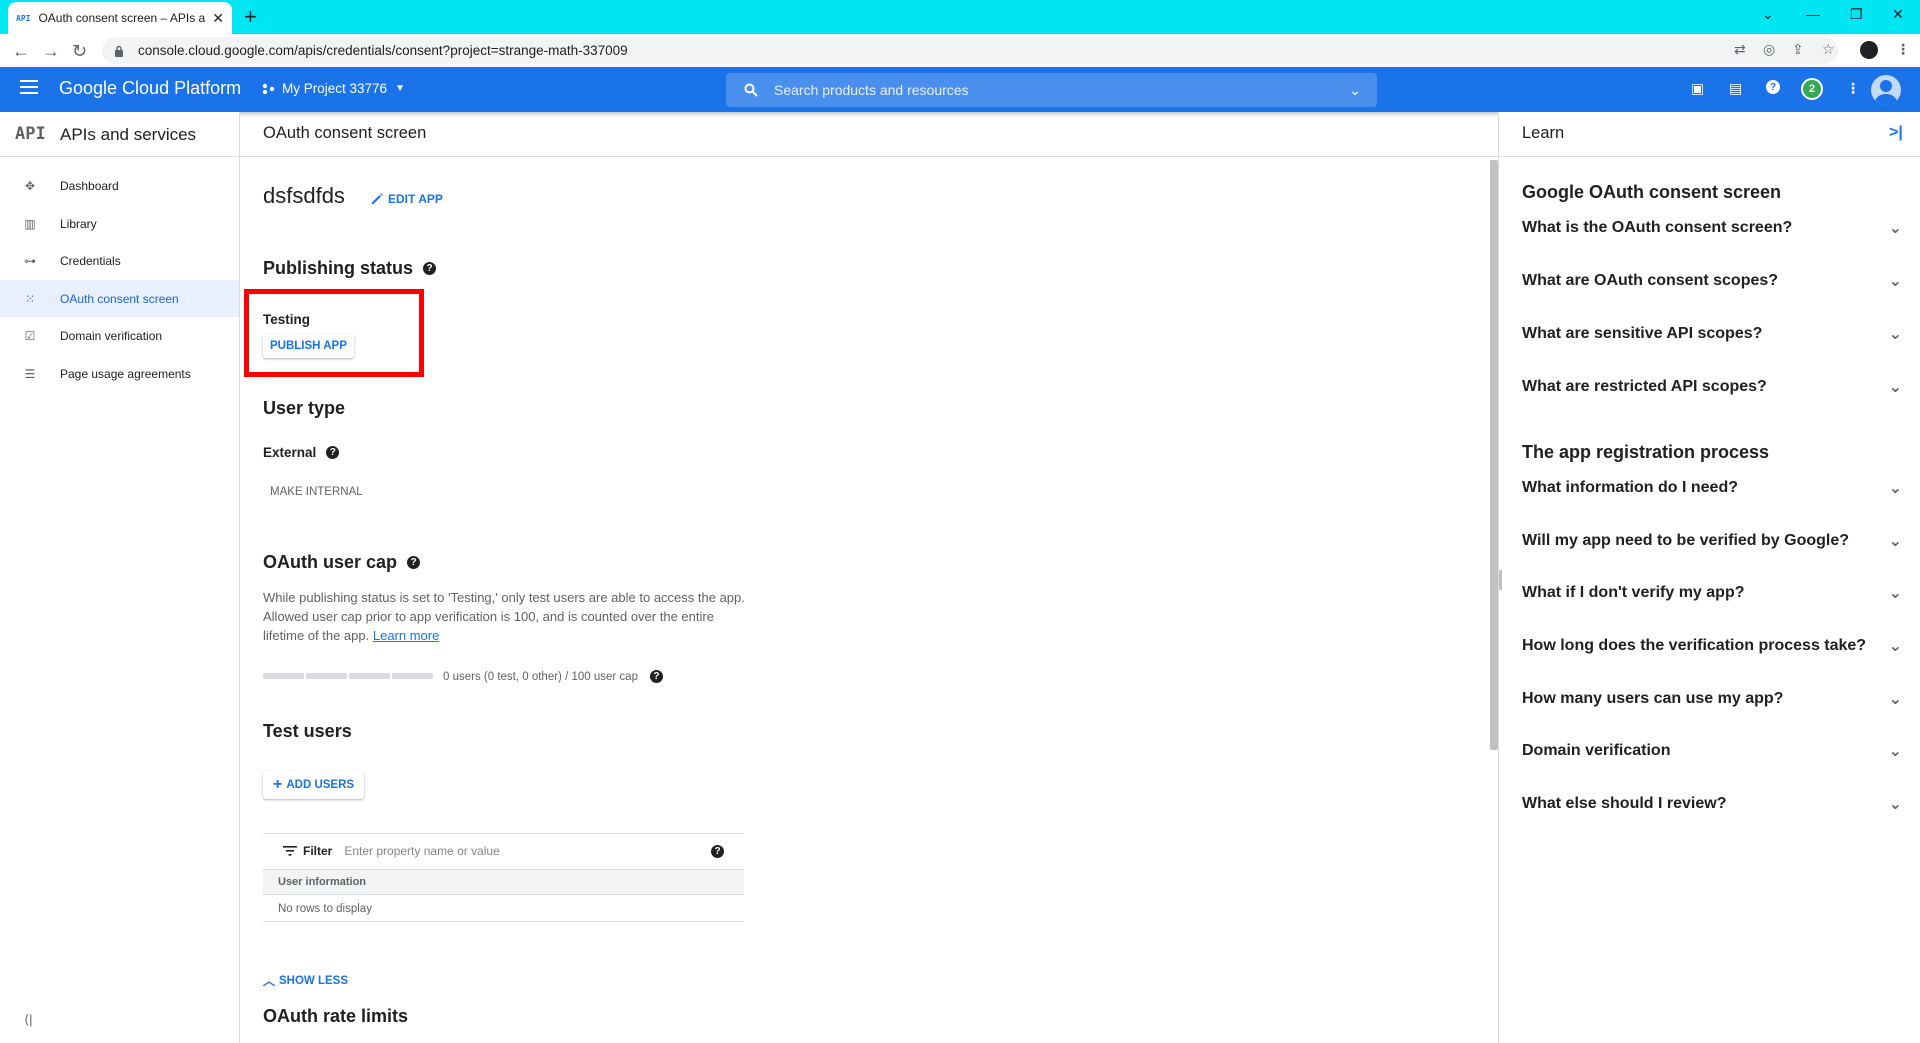  I want to click on progress-segment, so click(369, 676).